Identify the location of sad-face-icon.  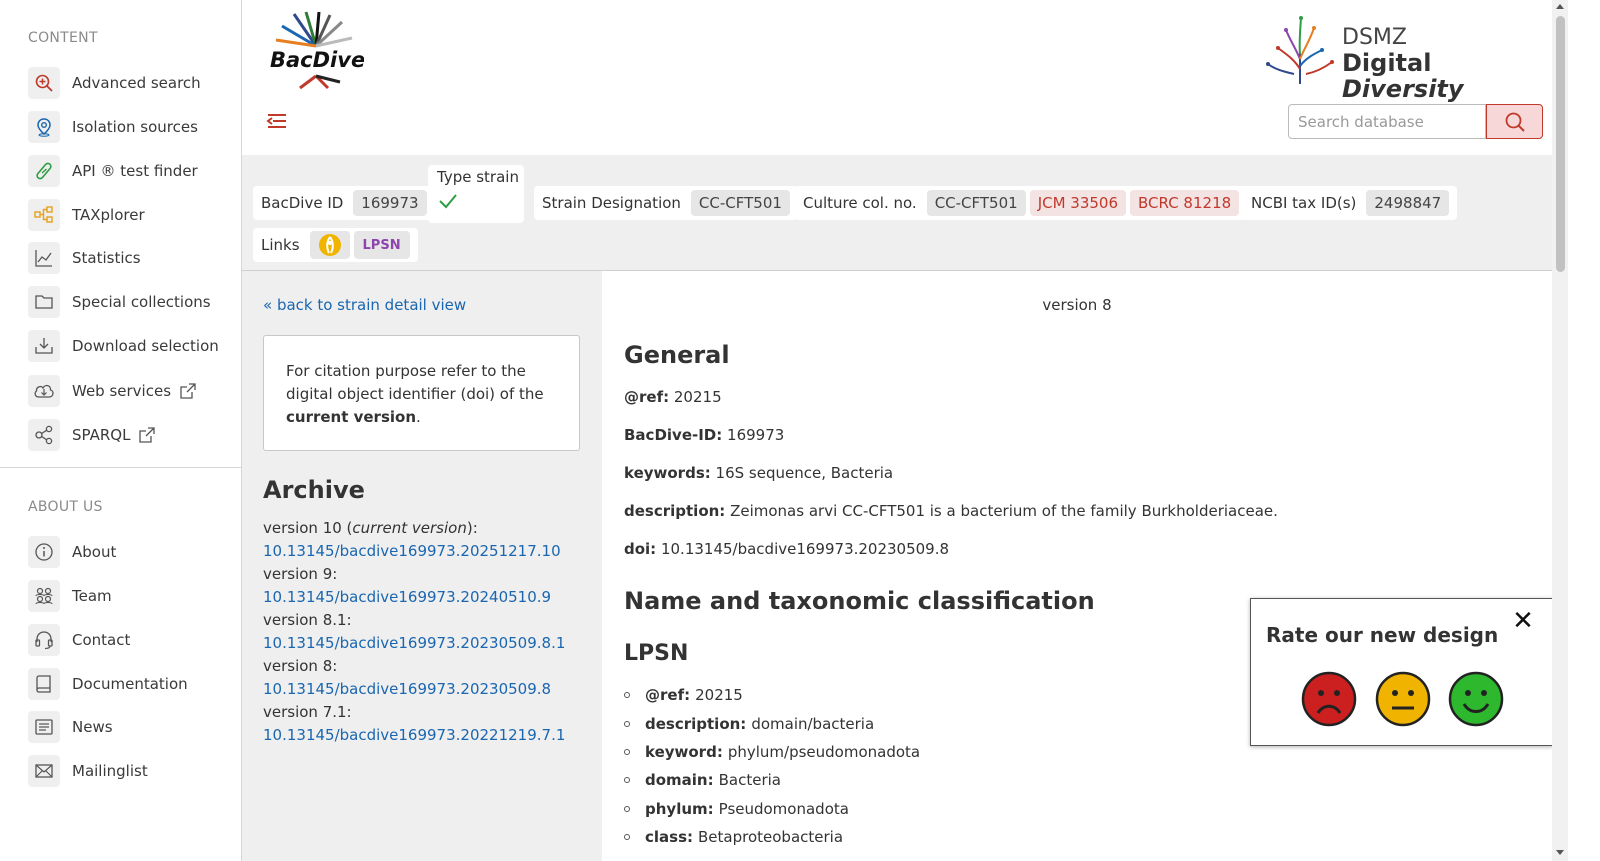
(1329, 699).